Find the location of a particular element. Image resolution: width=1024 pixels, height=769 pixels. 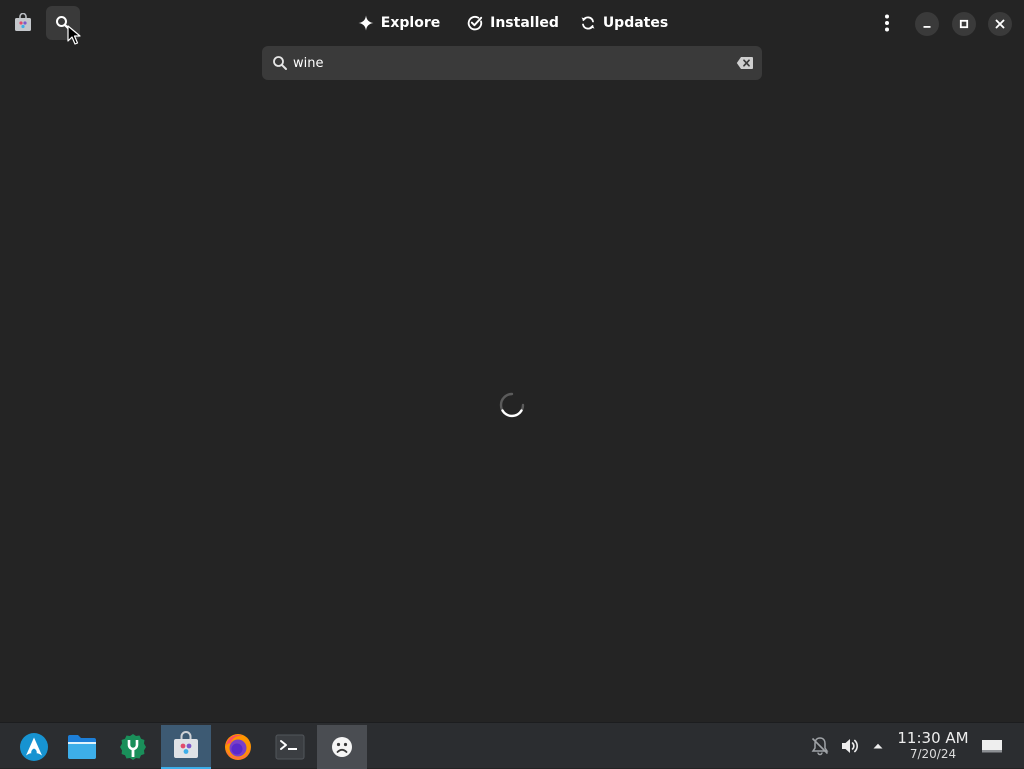

files-launcher-button is located at coordinates (82, 747).